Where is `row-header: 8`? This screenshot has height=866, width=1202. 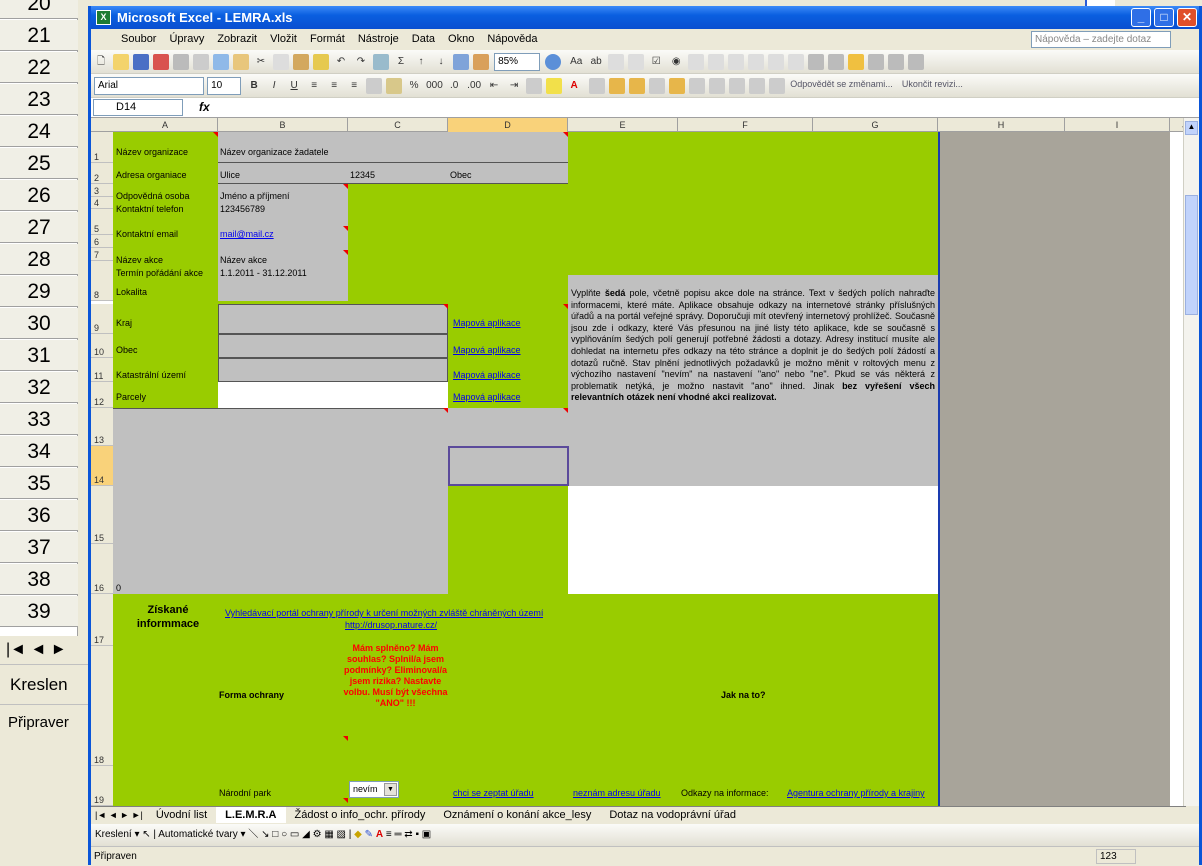 row-header: 8 is located at coordinates (102, 281).